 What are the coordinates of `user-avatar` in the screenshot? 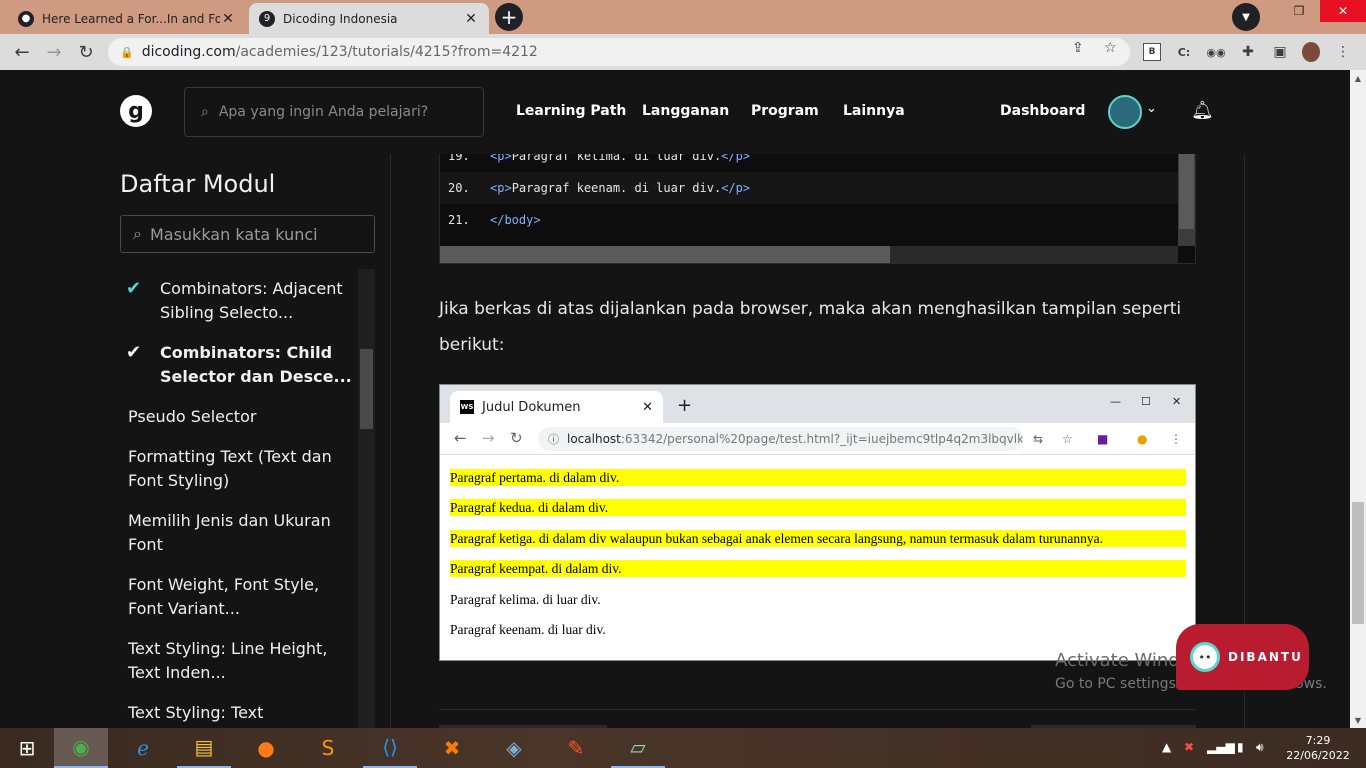 It's located at (1125, 112).